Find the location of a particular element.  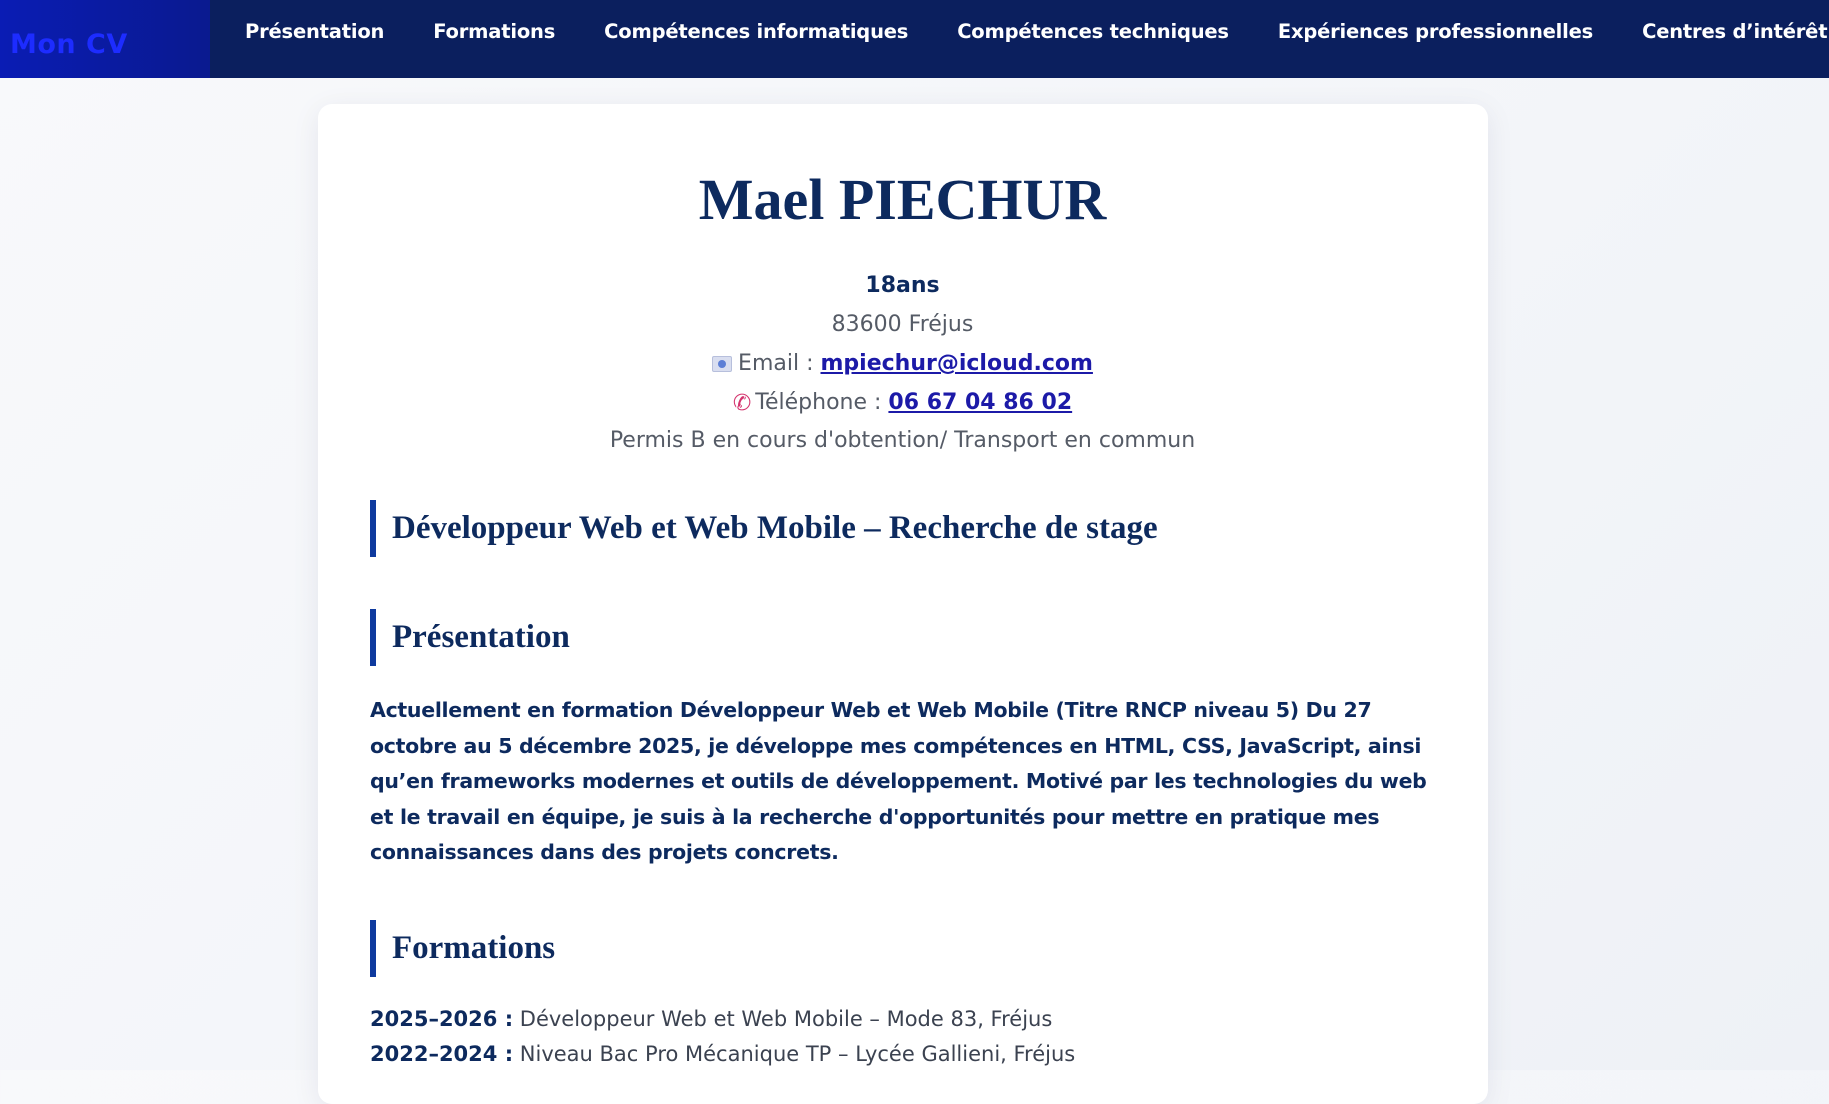

profile-phone-line: ✆ Téléphone : 06 67 04 86 02 is located at coordinates (902, 403).